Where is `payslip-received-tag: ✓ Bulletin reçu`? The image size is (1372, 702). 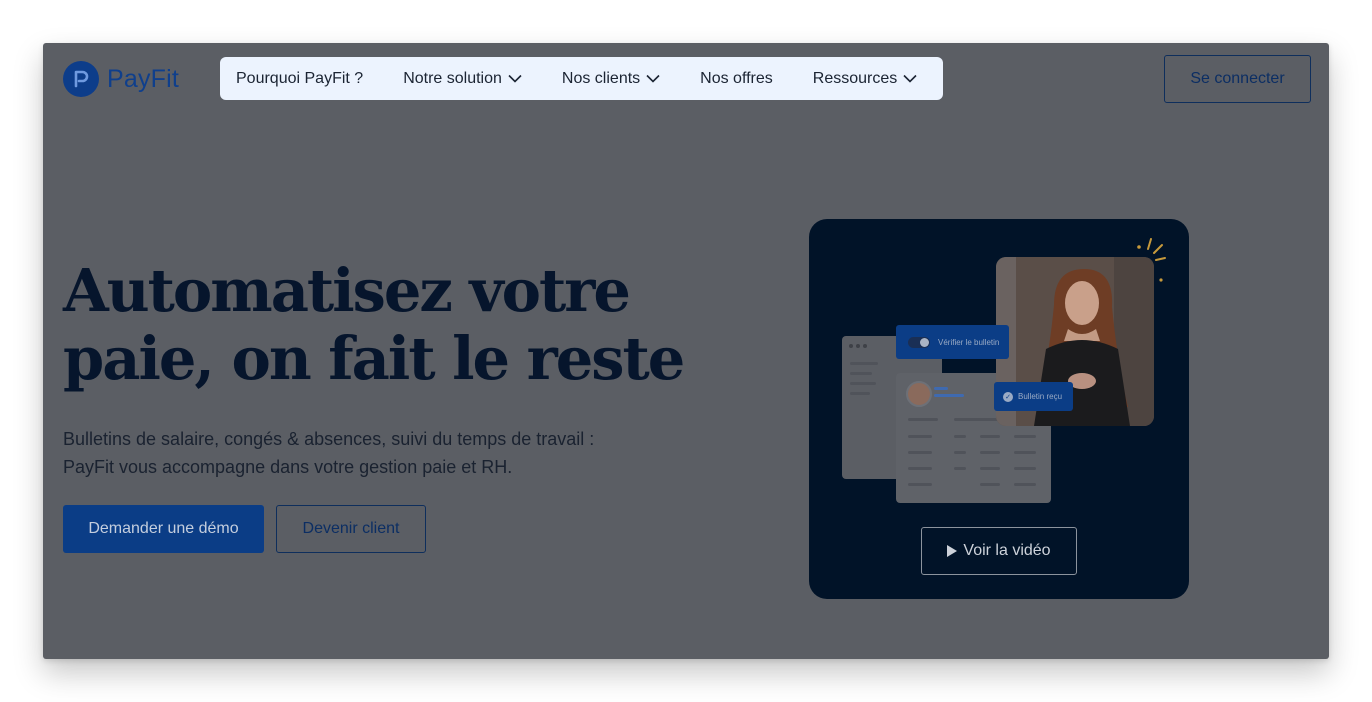 payslip-received-tag: ✓ Bulletin reçu is located at coordinates (1033, 396).